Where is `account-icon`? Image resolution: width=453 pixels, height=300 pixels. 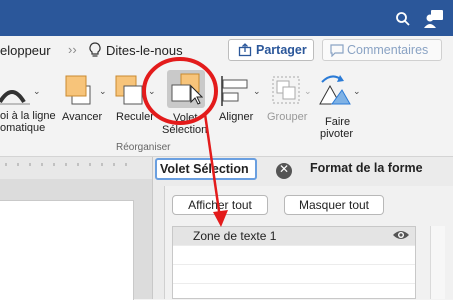
account-icon is located at coordinates (434, 19).